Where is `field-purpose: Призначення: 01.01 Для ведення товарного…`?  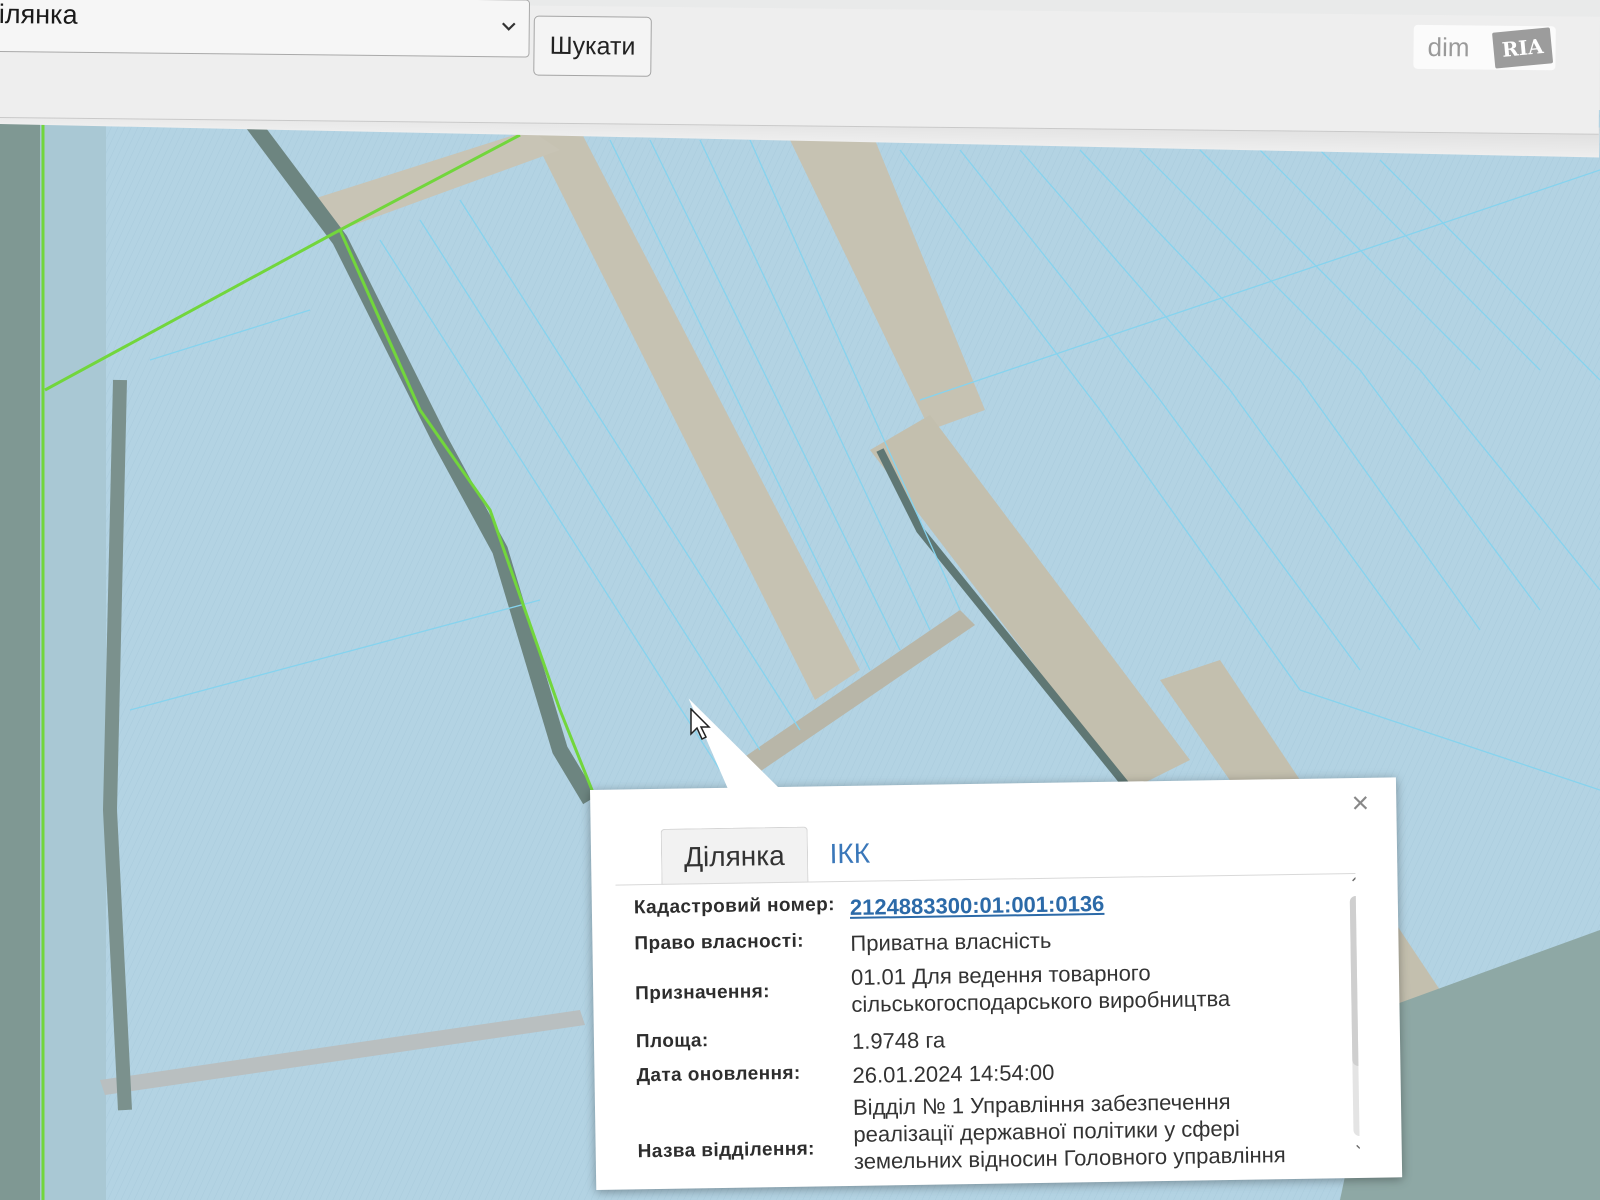
field-purpose: Призначення: 01.01 Для ведення товарного… is located at coordinates (983, 988).